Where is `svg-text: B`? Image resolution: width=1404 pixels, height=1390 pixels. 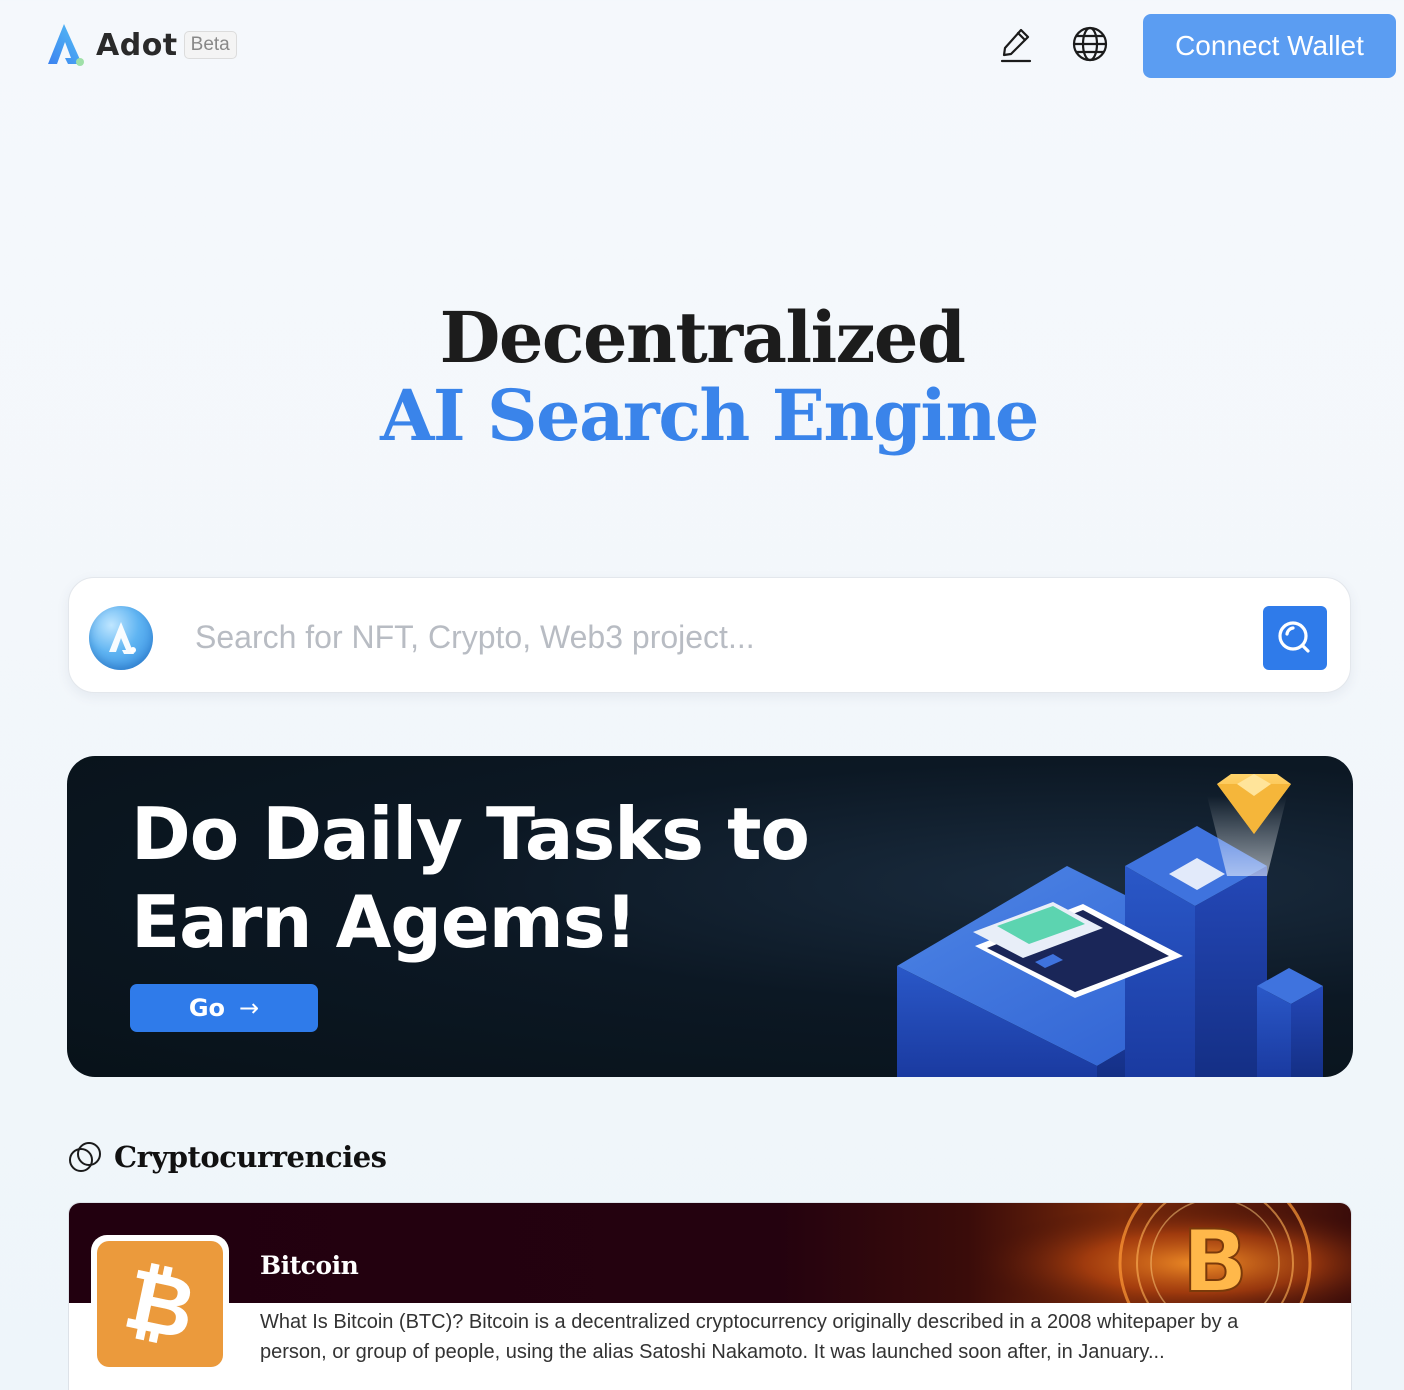 svg-text: B is located at coordinates (1215, 1257).